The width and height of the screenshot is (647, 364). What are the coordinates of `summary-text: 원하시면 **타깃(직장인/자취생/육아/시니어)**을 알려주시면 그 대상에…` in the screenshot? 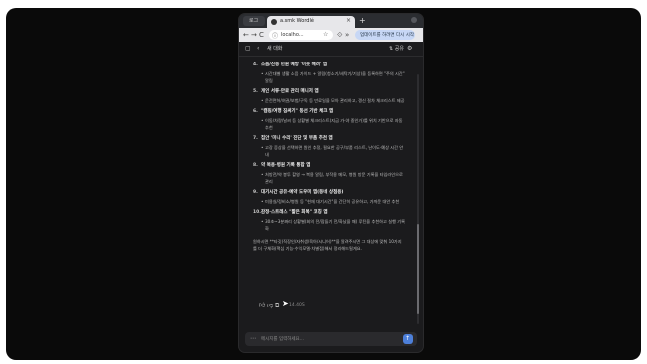 It's located at (327, 245).